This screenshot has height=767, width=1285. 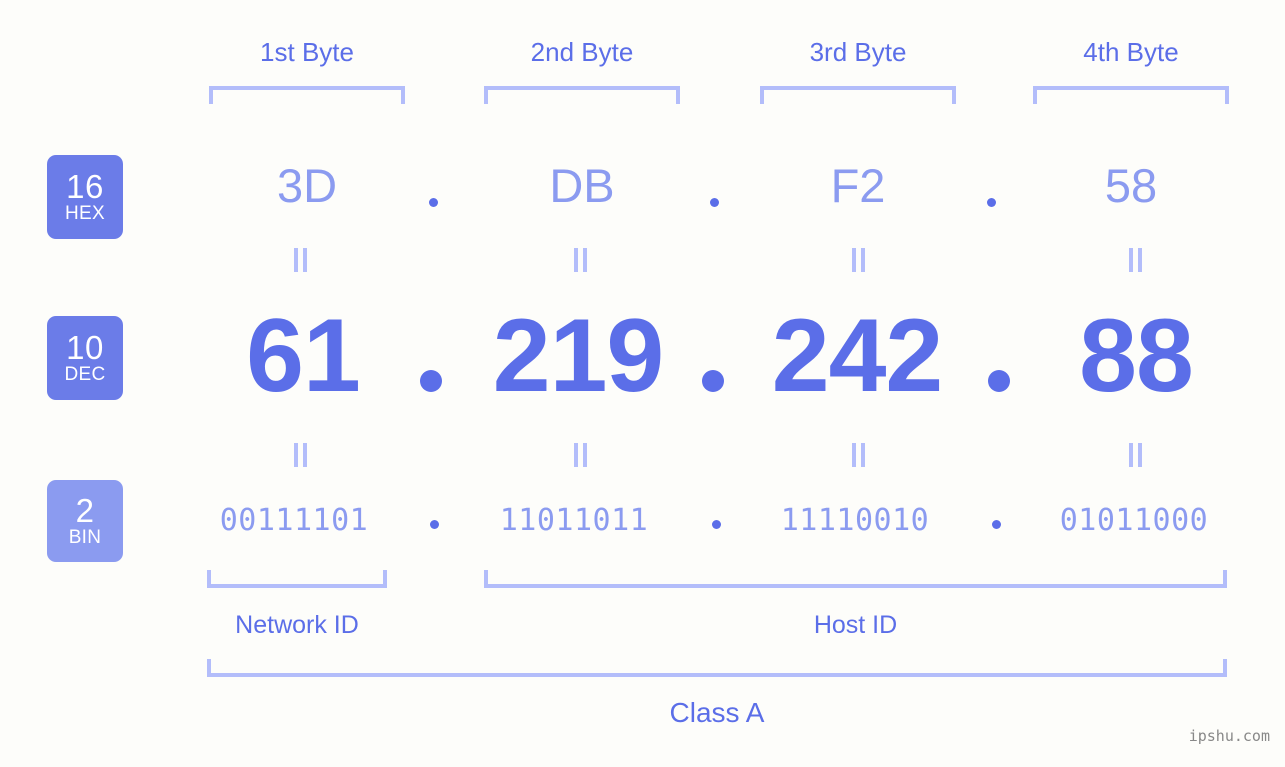 I want to click on hex-octet-value: 3D, so click(x=307, y=185).